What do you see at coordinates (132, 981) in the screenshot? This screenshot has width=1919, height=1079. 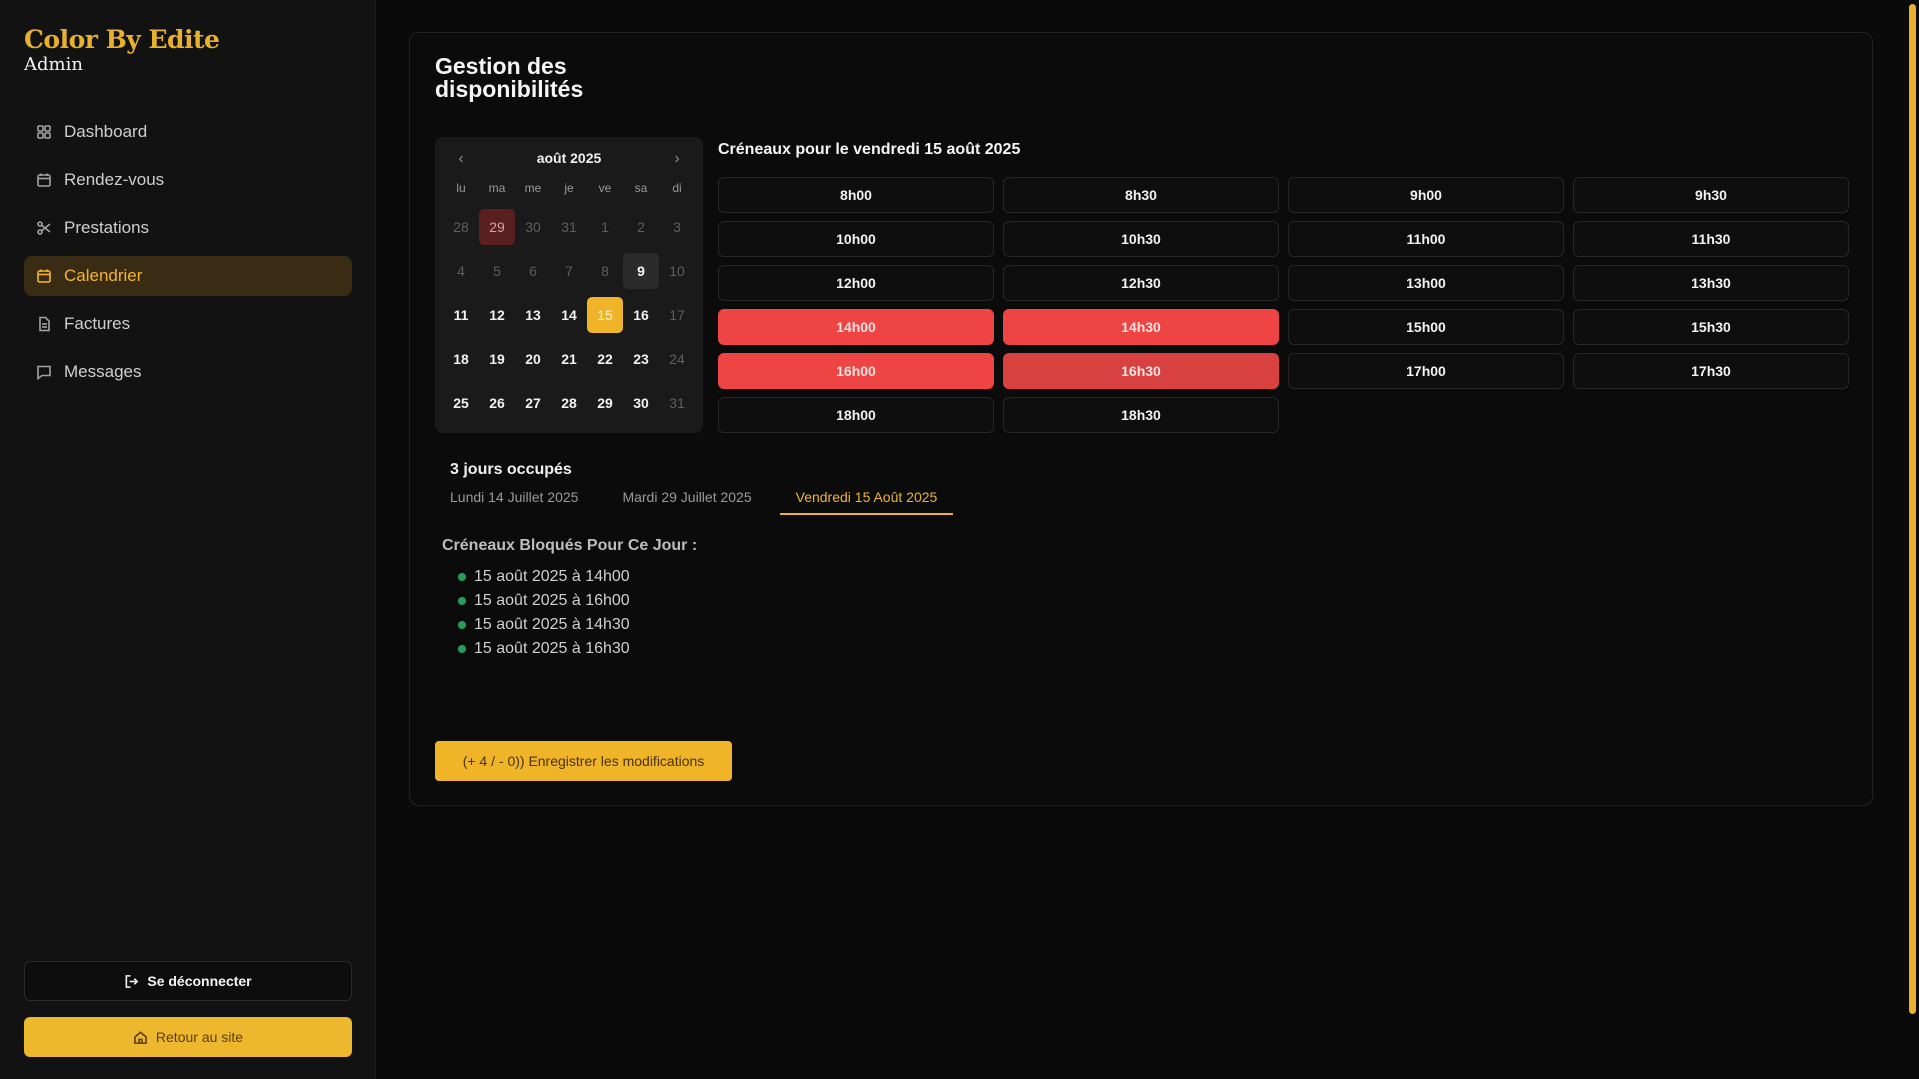 I see `logout-icon` at bounding box center [132, 981].